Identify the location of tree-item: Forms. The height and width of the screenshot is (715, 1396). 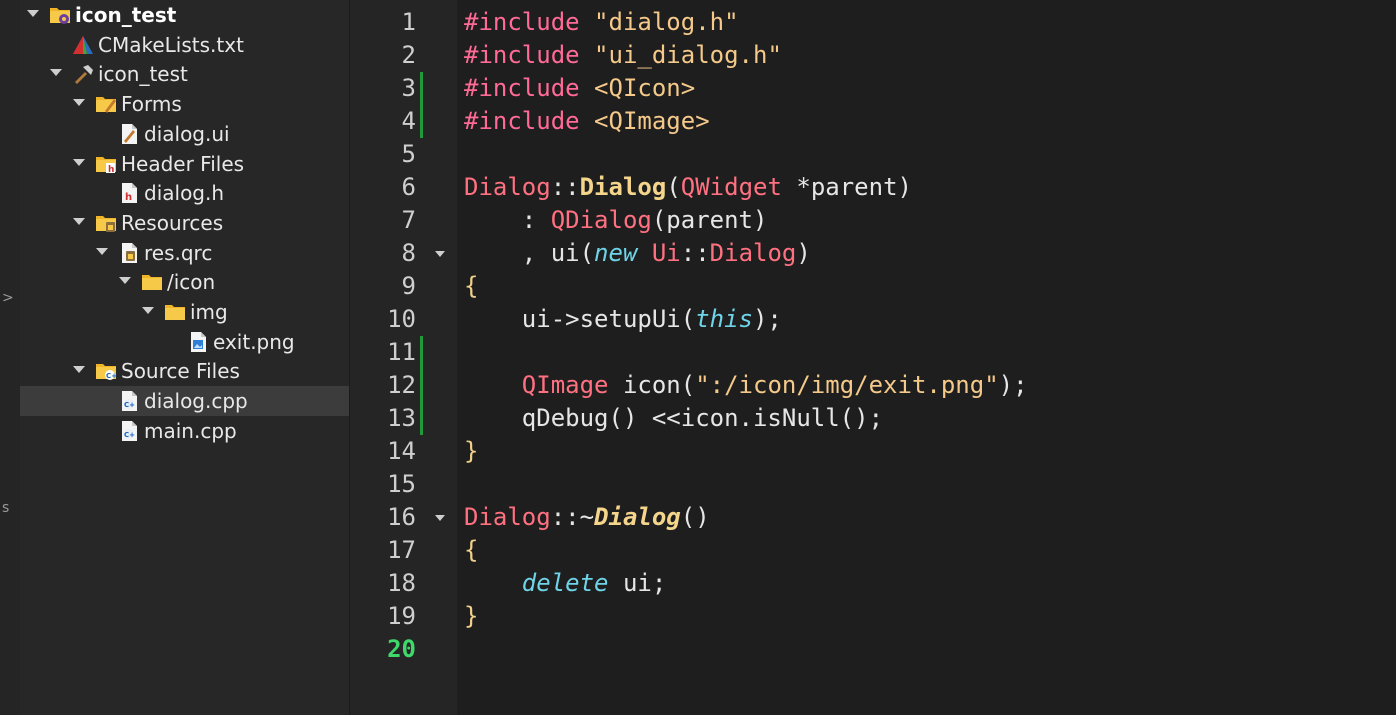
(184, 104).